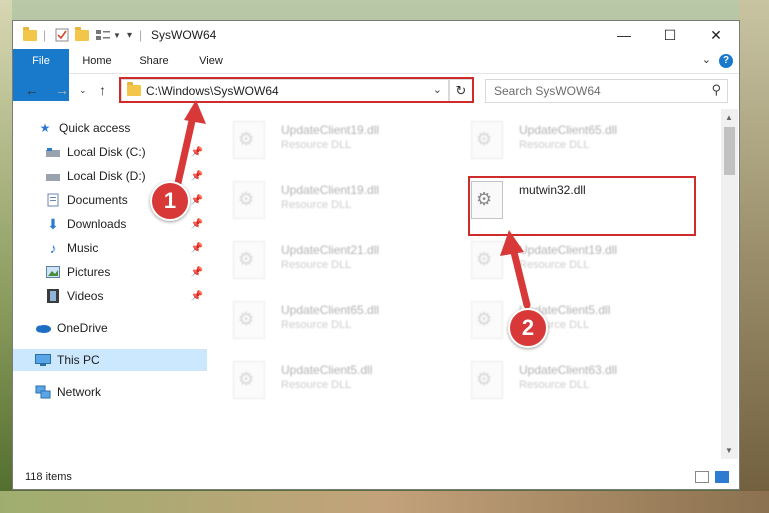 The width and height of the screenshot is (769, 513). I want to click on nav-item-pictures: Pictures 📌, so click(126, 272).